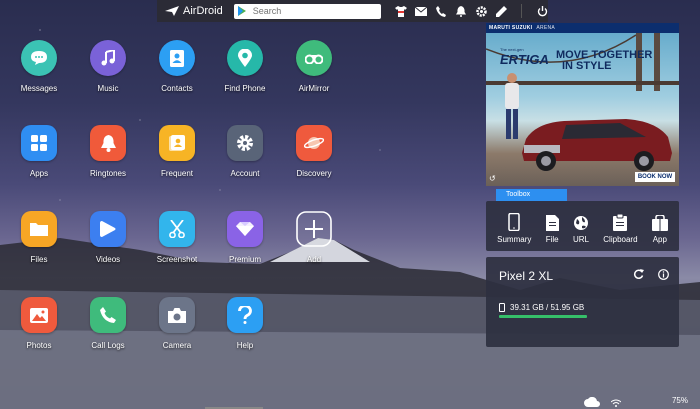 This screenshot has width=700, height=409. Describe the element at coordinates (177, 173) in the screenshot. I see `app-label: Frequent` at that location.